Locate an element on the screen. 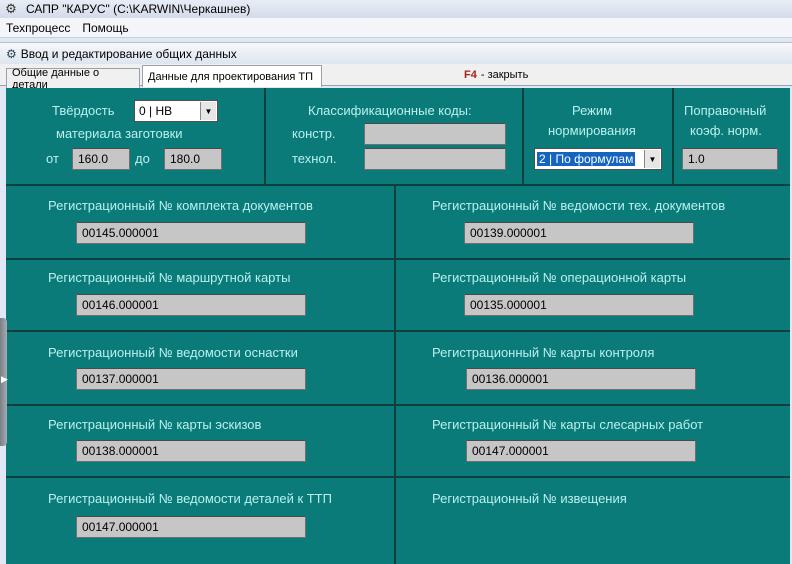 The width and height of the screenshot is (792, 564). close-hint: F4- закрыть is located at coordinates (496, 75).